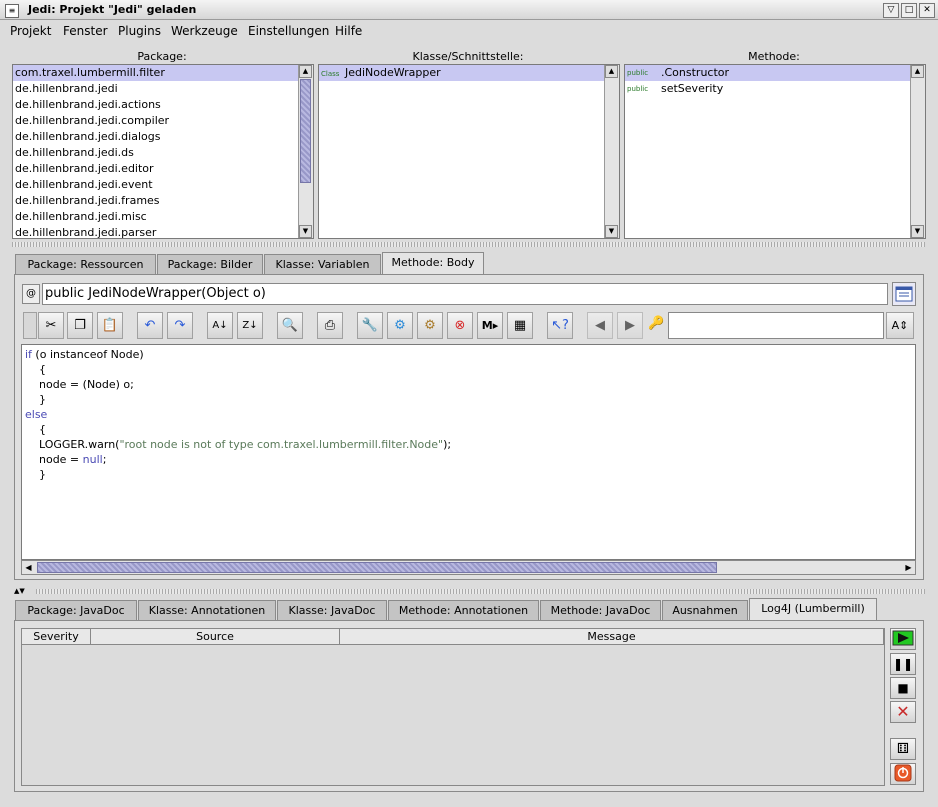 Image resolution: width=938 pixels, height=807 pixels. Describe the element at coordinates (30, 325) in the screenshot. I see `toolbar-grip` at that location.